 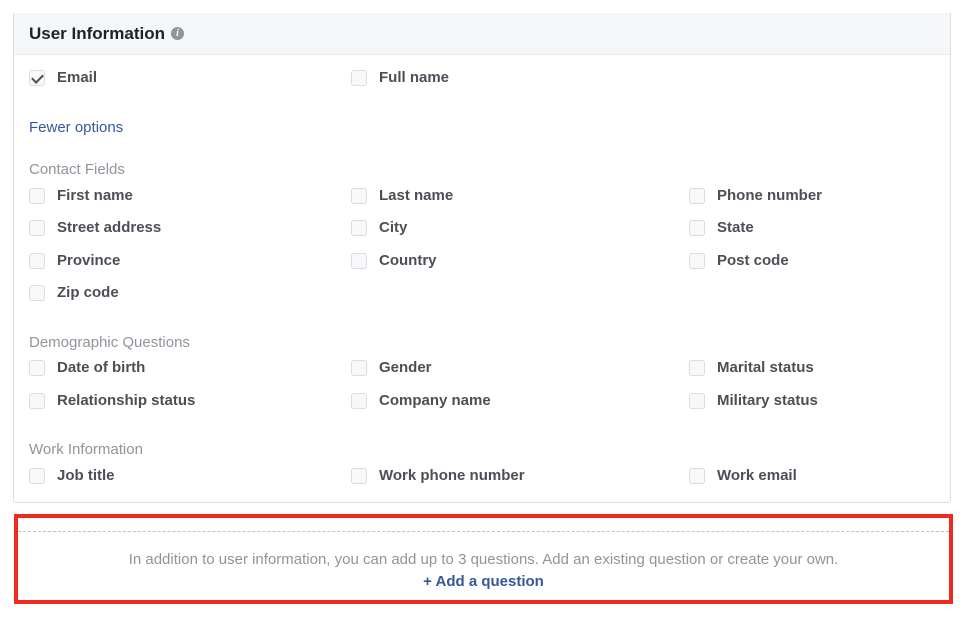 What do you see at coordinates (76, 127) in the screenshot?
I see `fewer-options-link: Fewer options` at bounding box center [76, 127].